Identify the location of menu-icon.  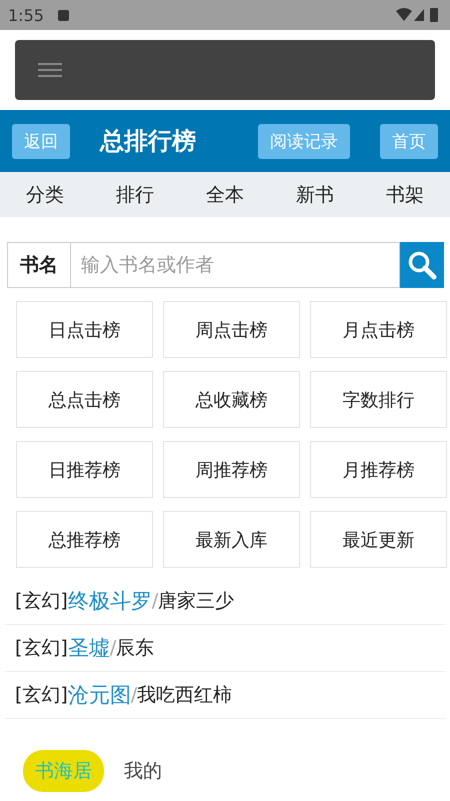
(50, 70).